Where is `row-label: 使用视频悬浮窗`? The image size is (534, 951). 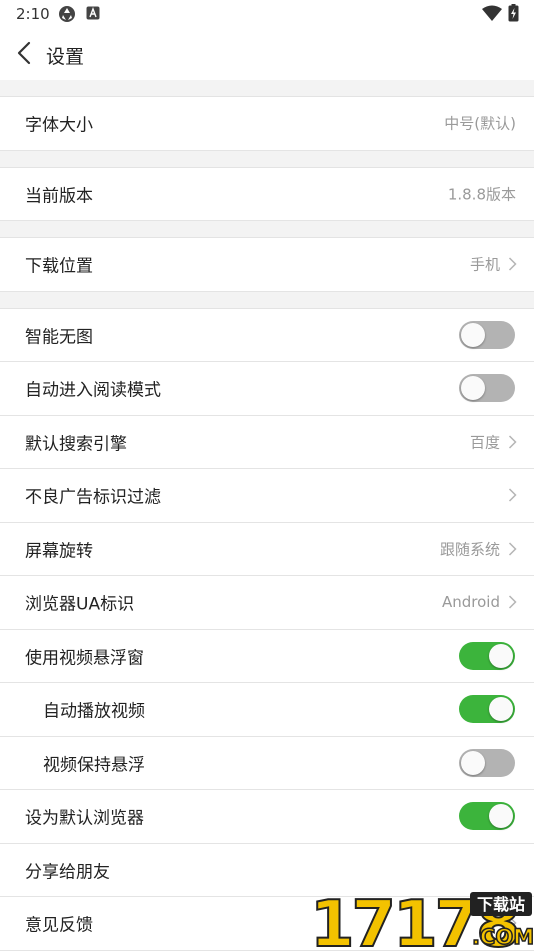 row-label: 使用视频悬浮窗 is located at coordinates (84, 658).